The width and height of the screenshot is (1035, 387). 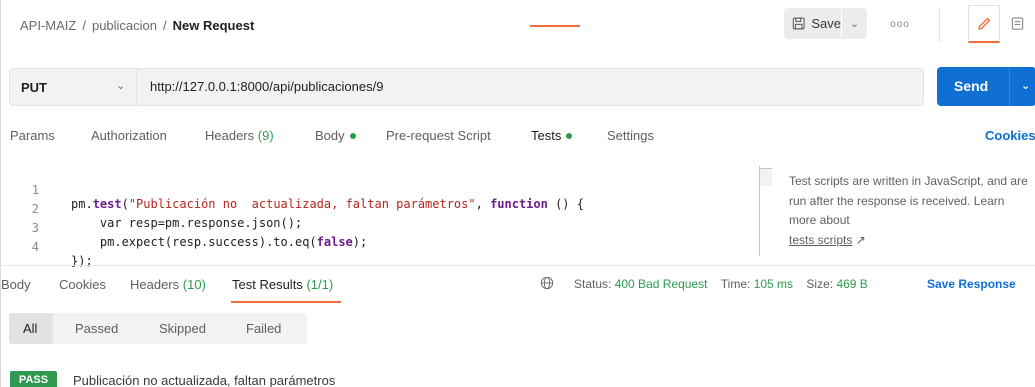 I want to click on response-divider, so click(x=518, y=265).